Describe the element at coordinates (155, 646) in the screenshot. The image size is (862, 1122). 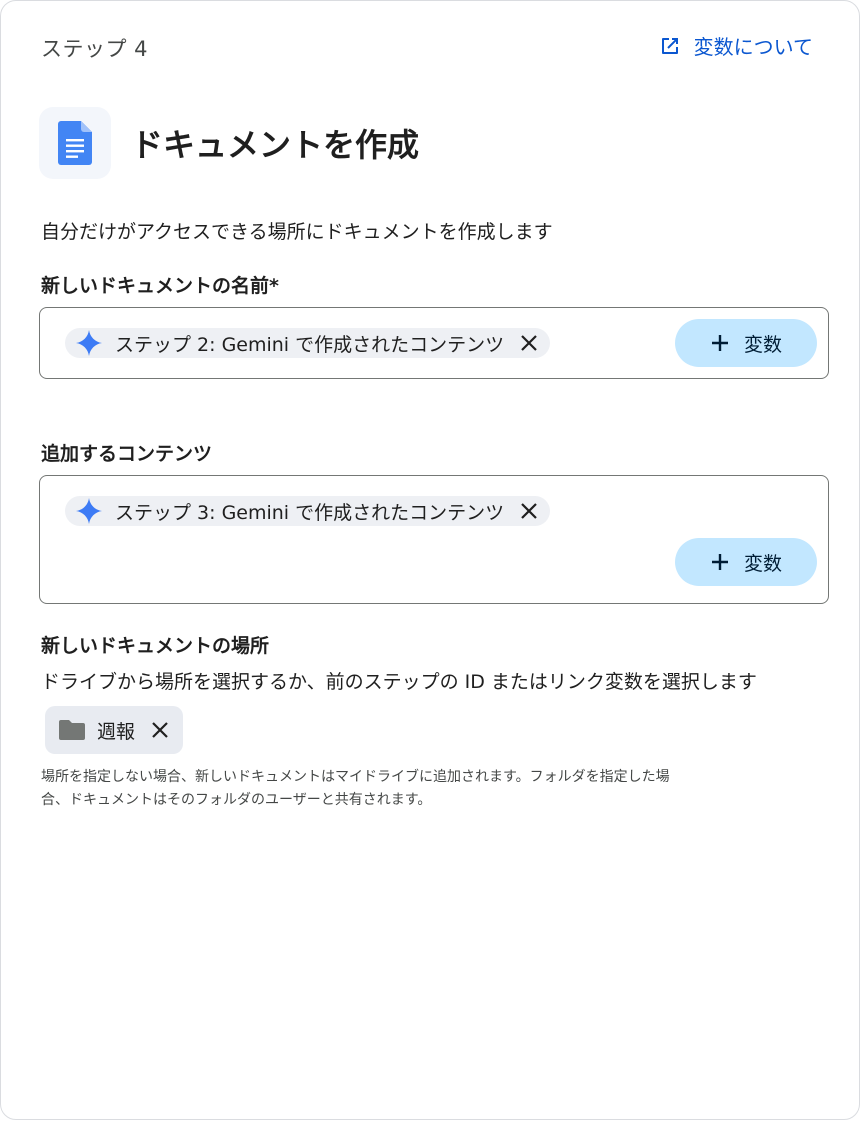
I see `location-label: 新しいドキュメントの場所` at that location.